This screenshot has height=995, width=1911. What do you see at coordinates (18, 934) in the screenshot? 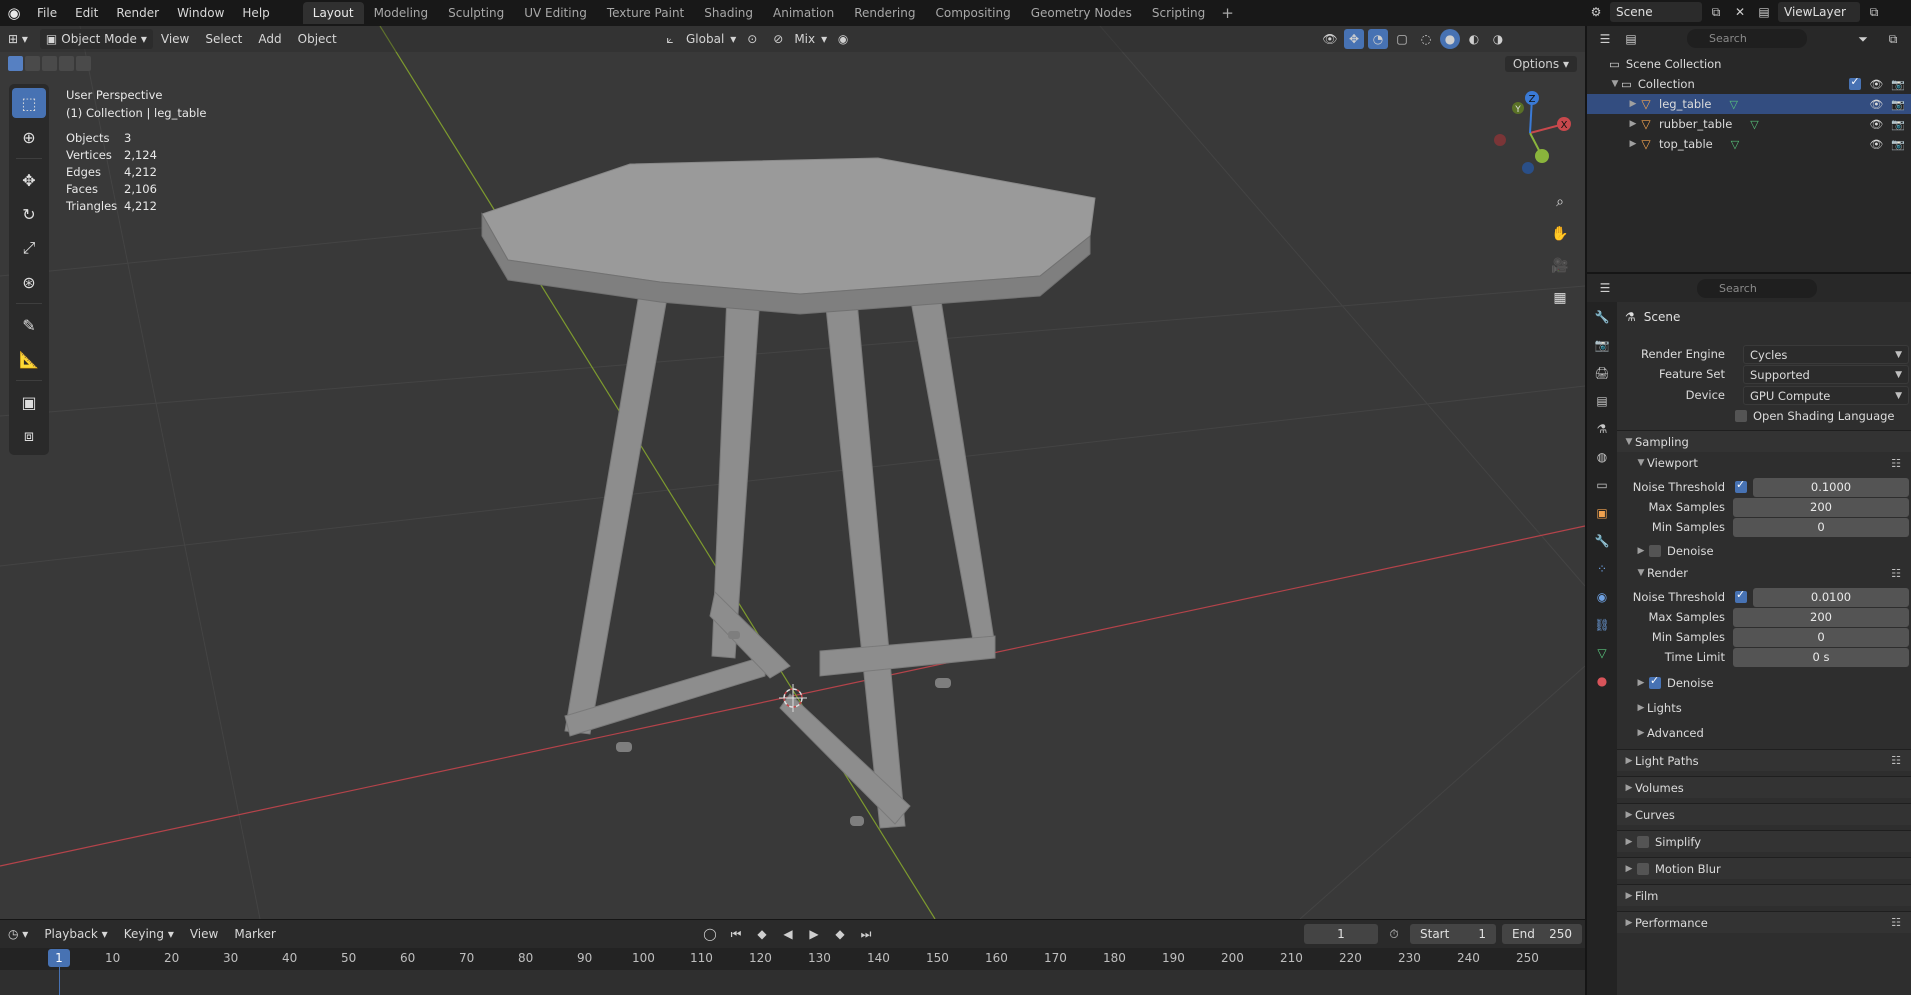
I see `timeline-editor-type-icon: ◷ ▾` at bounding box center [18, 934].